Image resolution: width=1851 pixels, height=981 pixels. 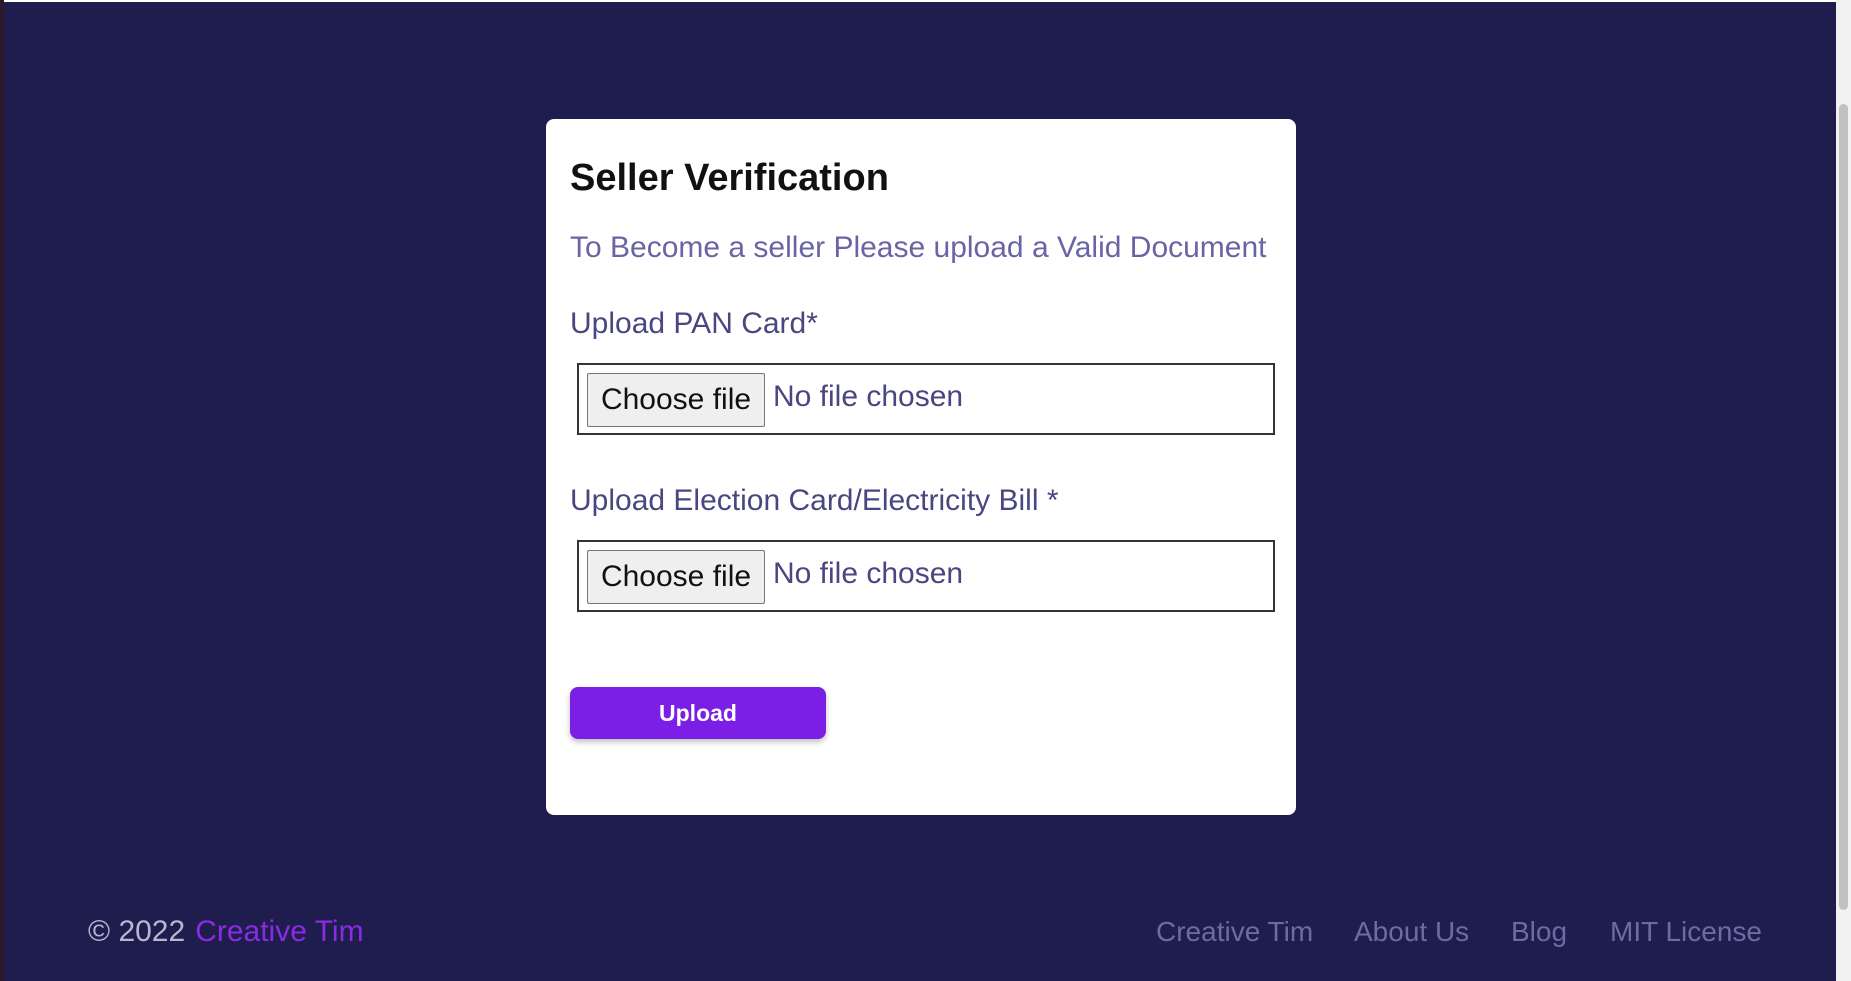 I want to click on pan-card-choose-file-button: Choose file, so click(x=676, y=400).